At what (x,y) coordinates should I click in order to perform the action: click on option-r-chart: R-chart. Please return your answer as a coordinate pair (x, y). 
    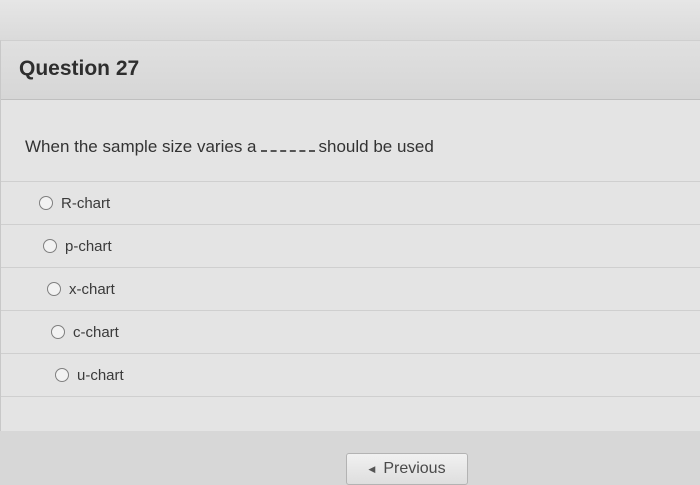
    Looking at the image, I should click on (350, 202).